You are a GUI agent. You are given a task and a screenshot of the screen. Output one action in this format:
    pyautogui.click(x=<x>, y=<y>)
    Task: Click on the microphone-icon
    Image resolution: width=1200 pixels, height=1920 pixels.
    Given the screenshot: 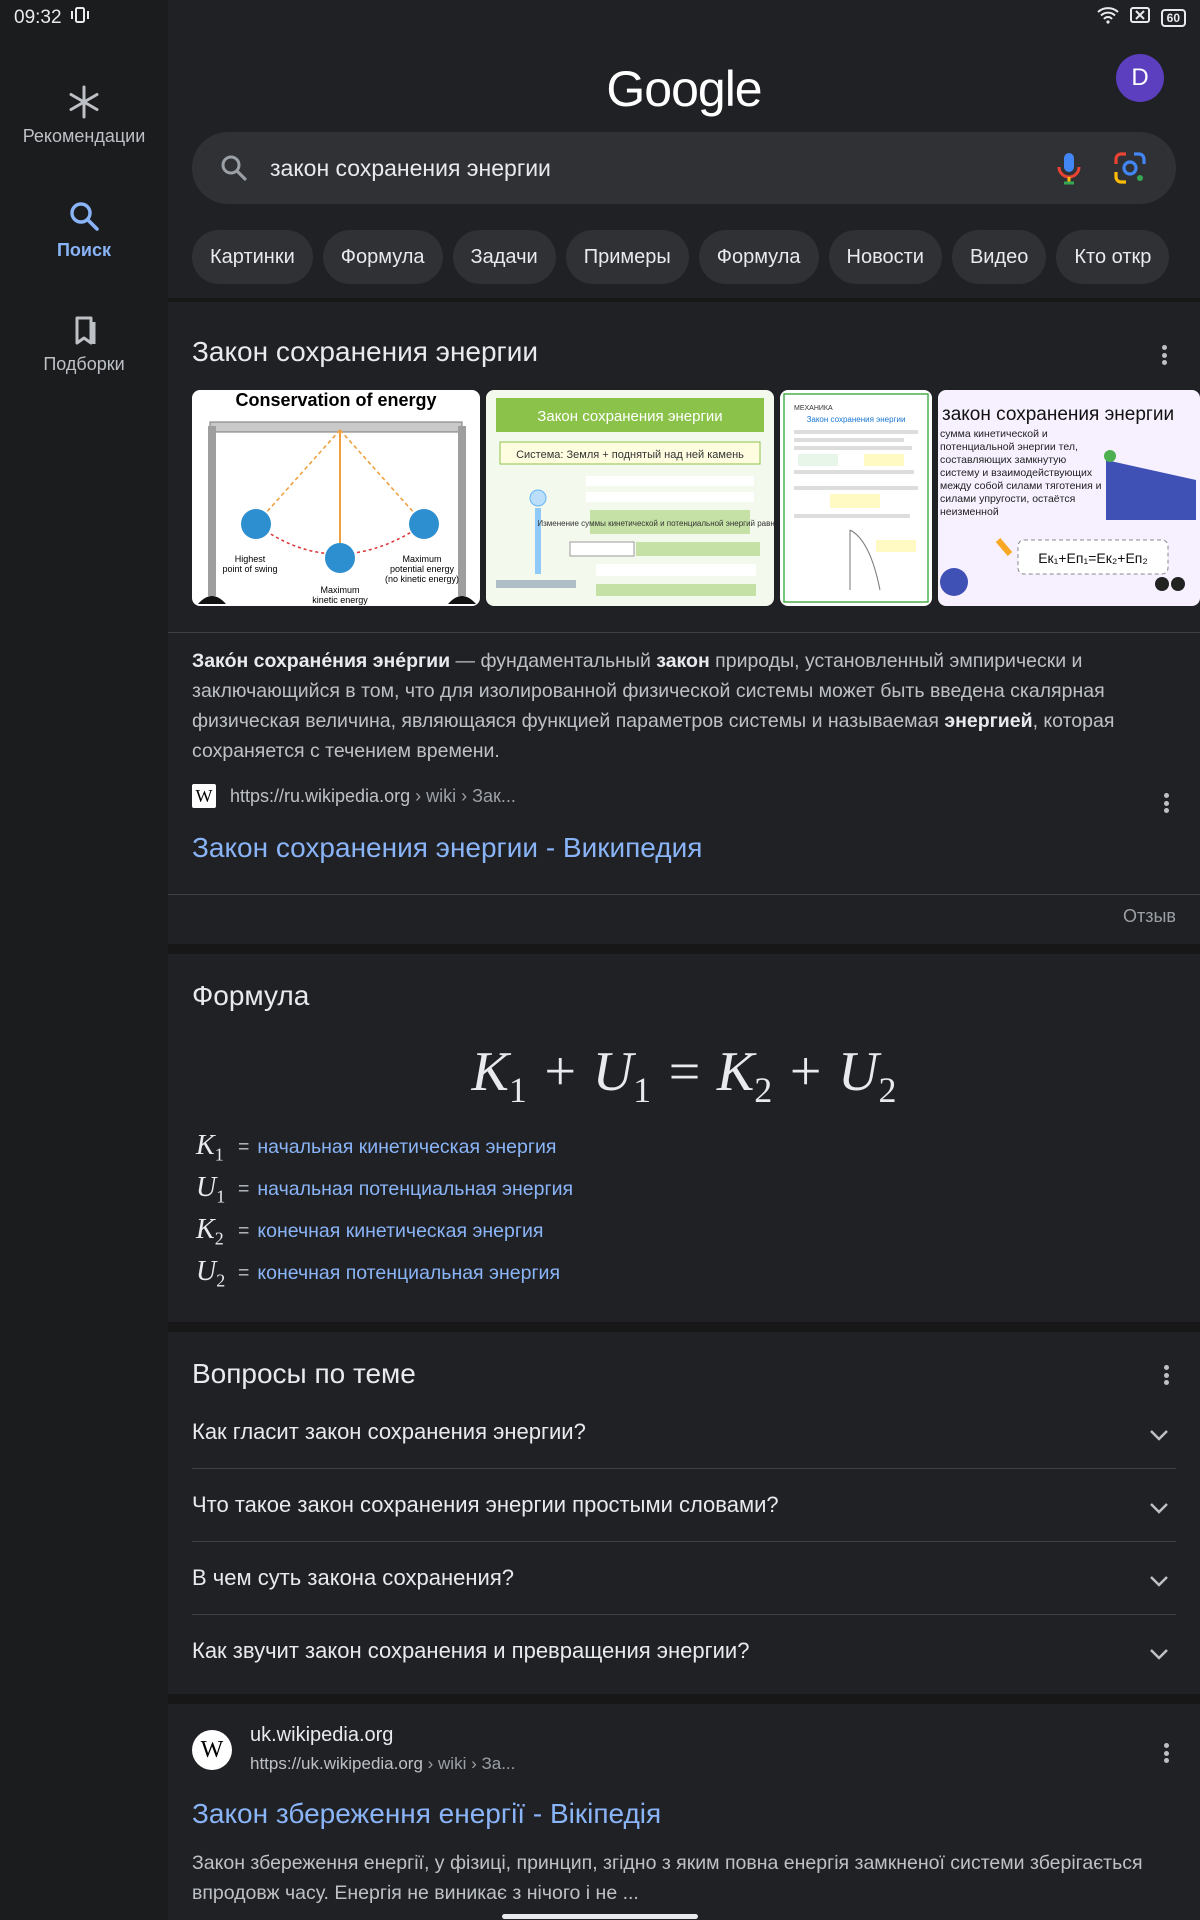 What is the action you would take?
    pyautogui.click(x=1069, y=170)
    